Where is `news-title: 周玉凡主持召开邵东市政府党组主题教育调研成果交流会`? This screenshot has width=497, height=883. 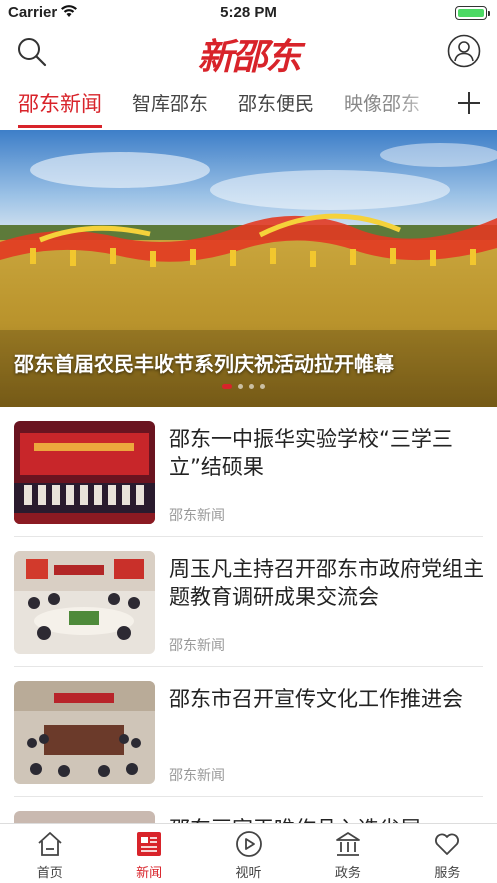
news-title: 周玉凡主持召开邵东市政府党组主题教育调研成果交流会 is located at coordinates (326, 583).